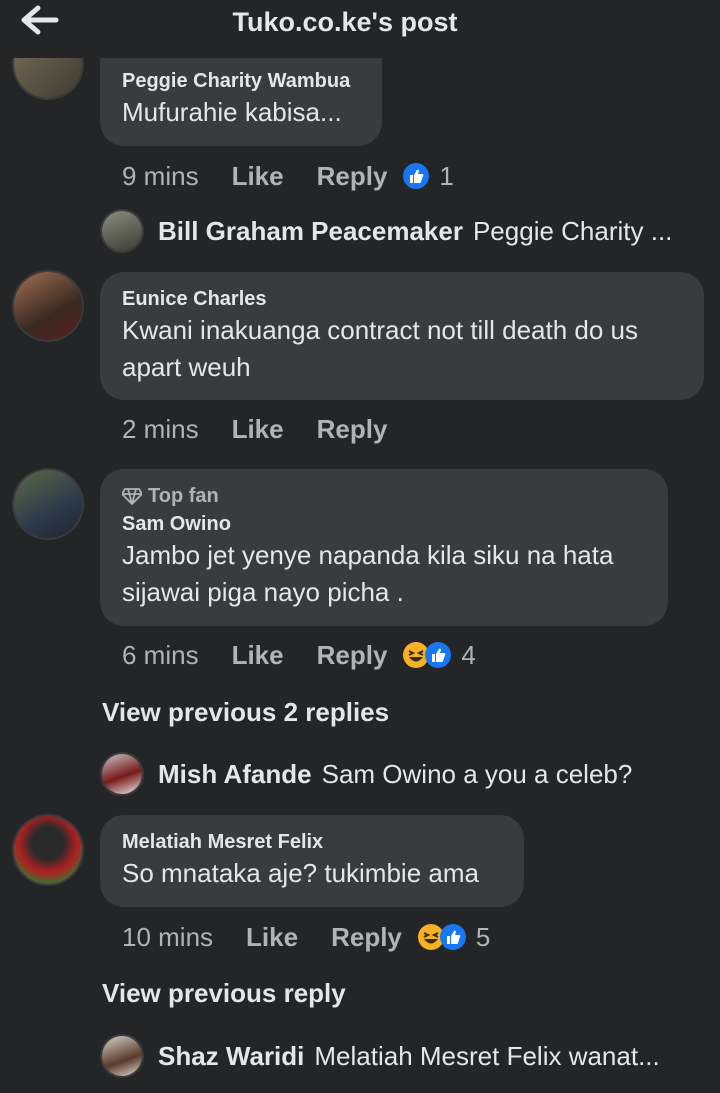 The height and width of the screenshot is (1093, 720). What do you see at coordinates (160, 655) in the screenshot?
I see `comment-time: 6 mins` at bounding box center [160, 655].